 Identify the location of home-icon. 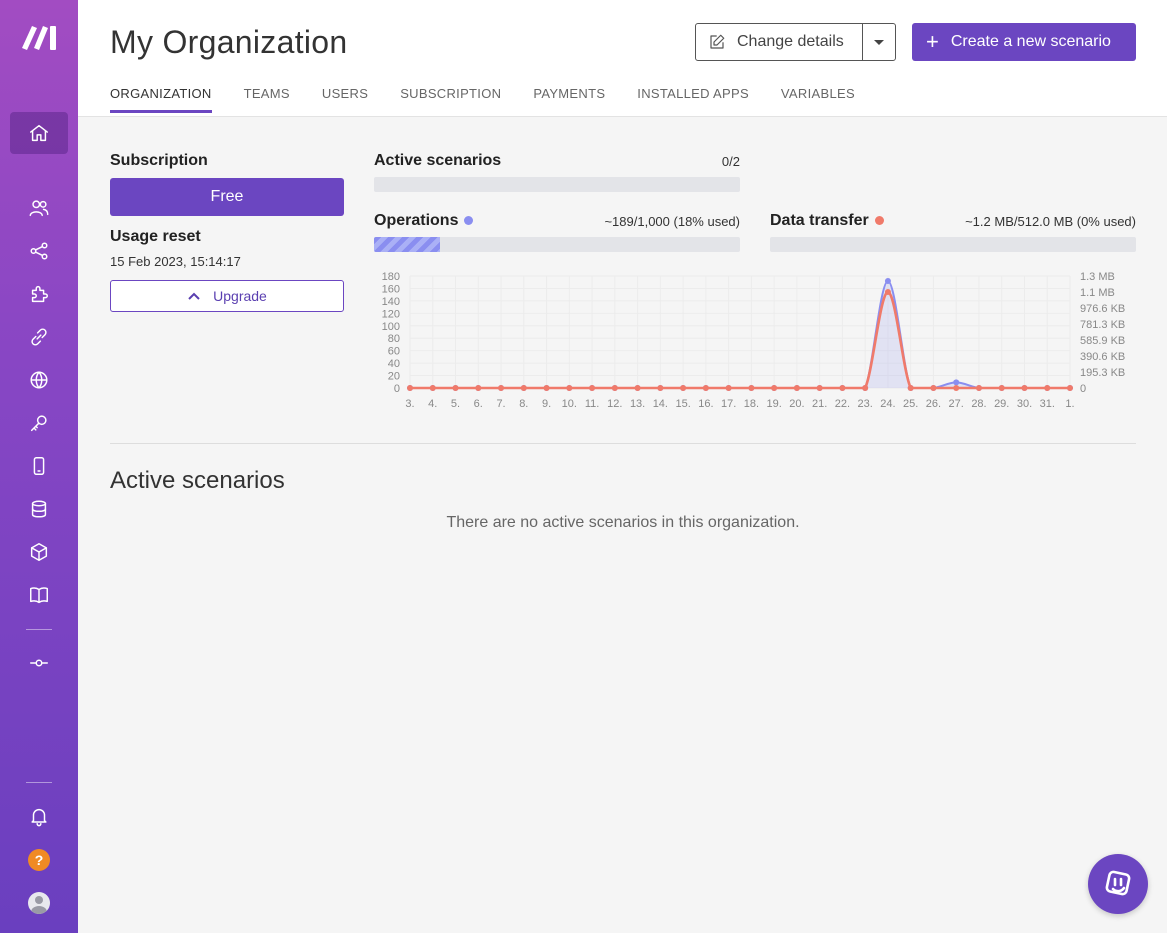
(39, 133).